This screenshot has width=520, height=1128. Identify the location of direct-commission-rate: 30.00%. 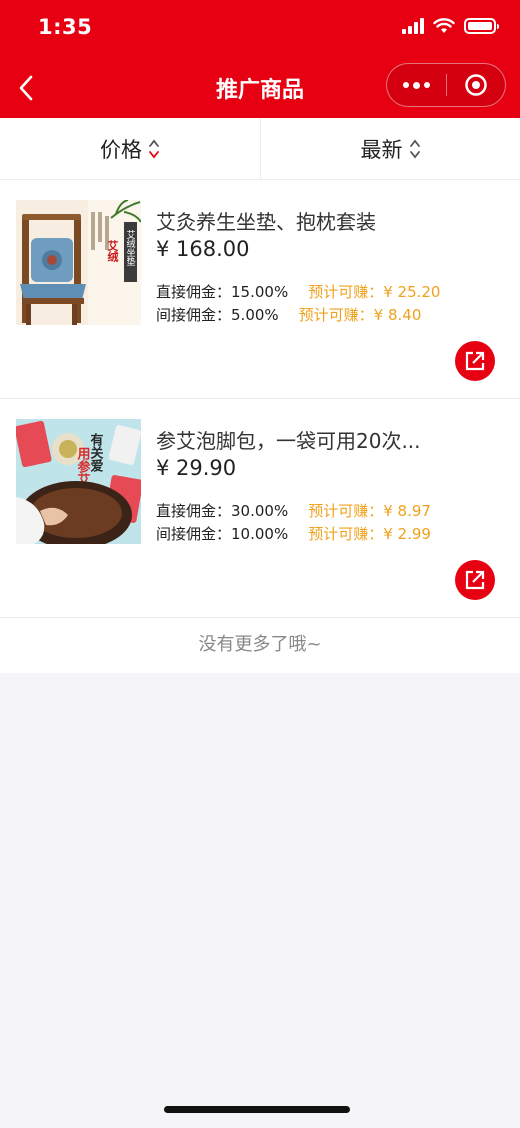
(260, 511).